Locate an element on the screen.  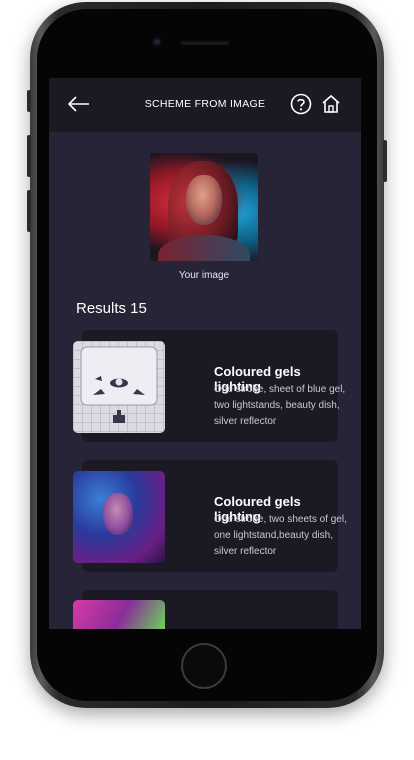
home-button is located at coordinates (204, 666).